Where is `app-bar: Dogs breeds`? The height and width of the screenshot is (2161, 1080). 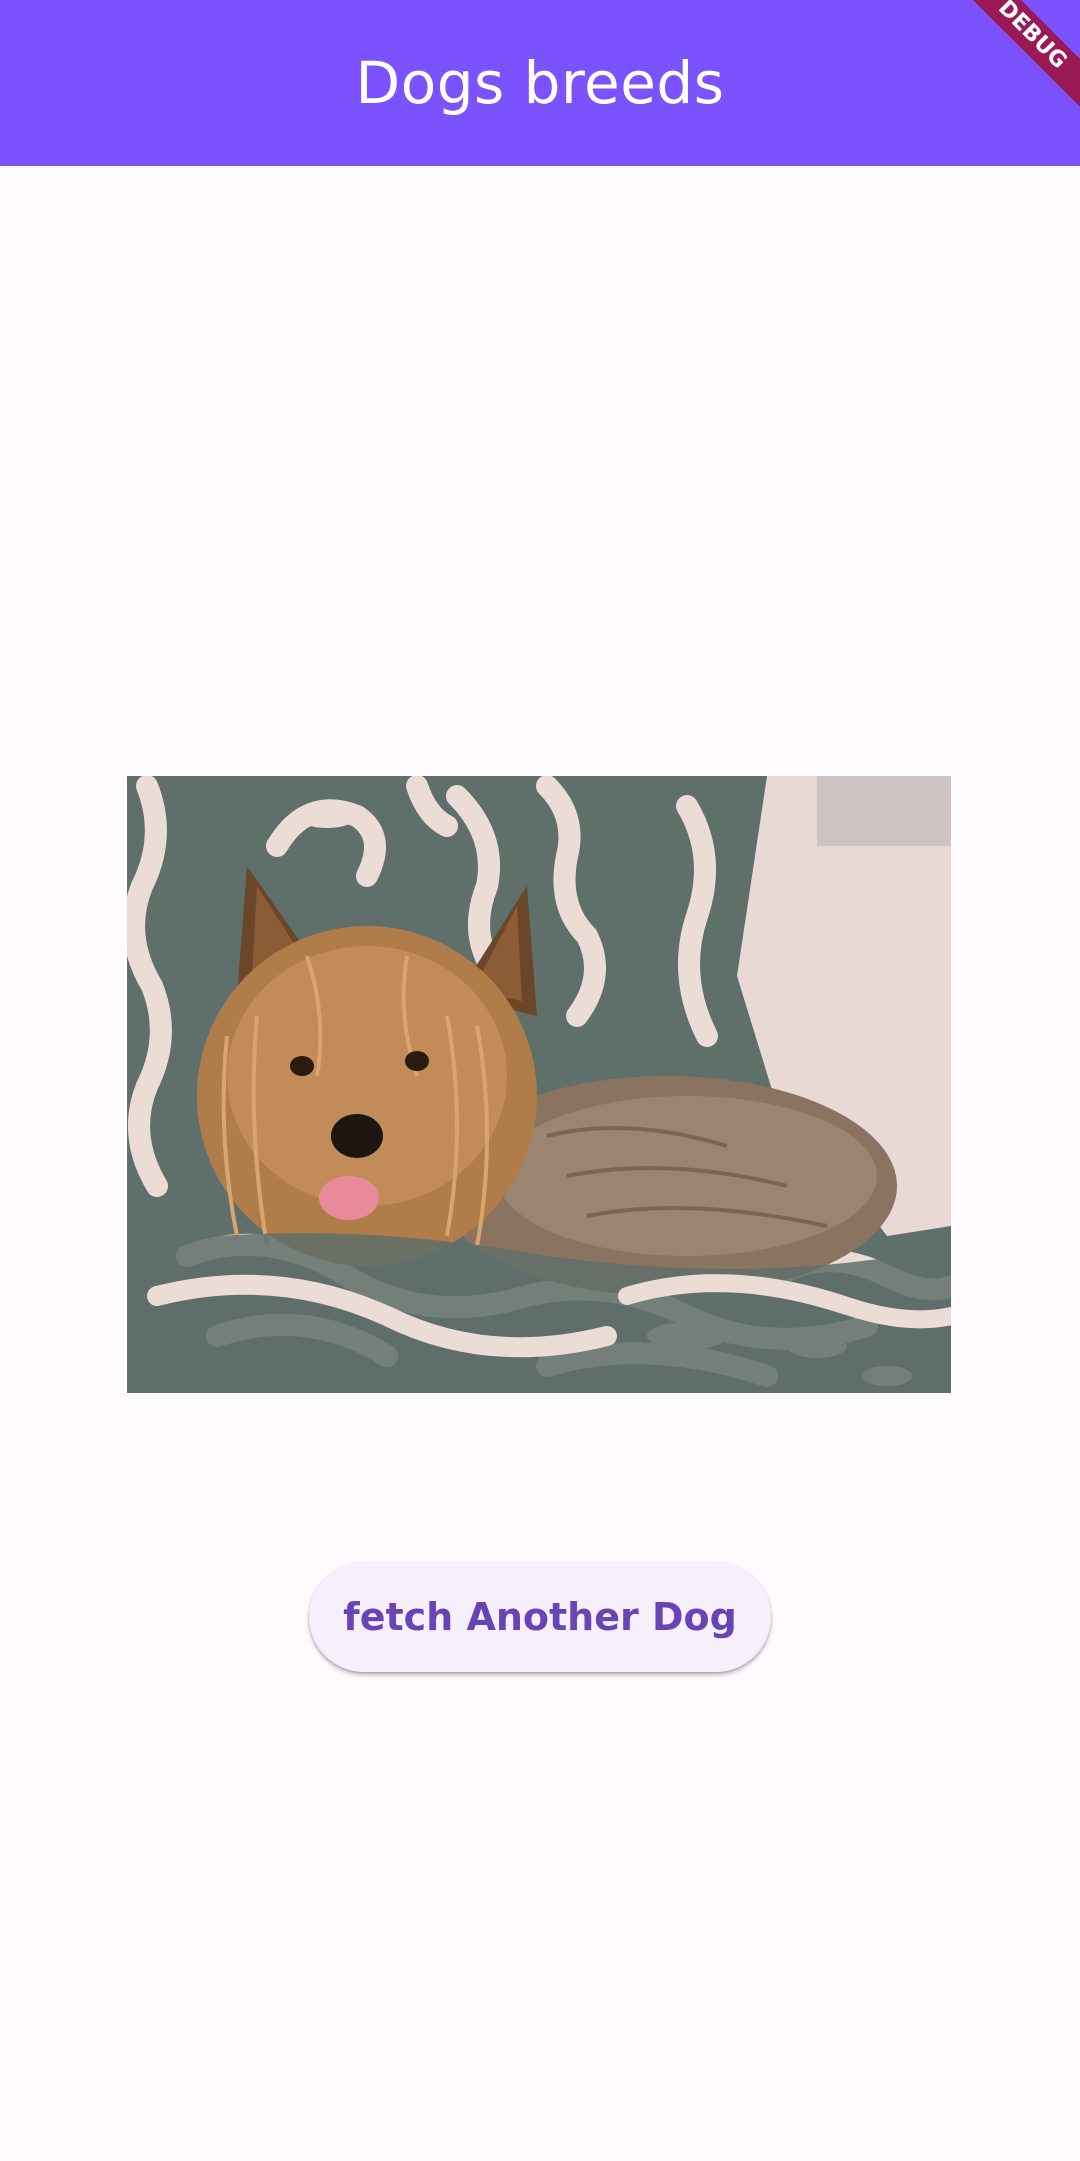
app-bar: Dogs breeds is located at coordinates (540, 83).